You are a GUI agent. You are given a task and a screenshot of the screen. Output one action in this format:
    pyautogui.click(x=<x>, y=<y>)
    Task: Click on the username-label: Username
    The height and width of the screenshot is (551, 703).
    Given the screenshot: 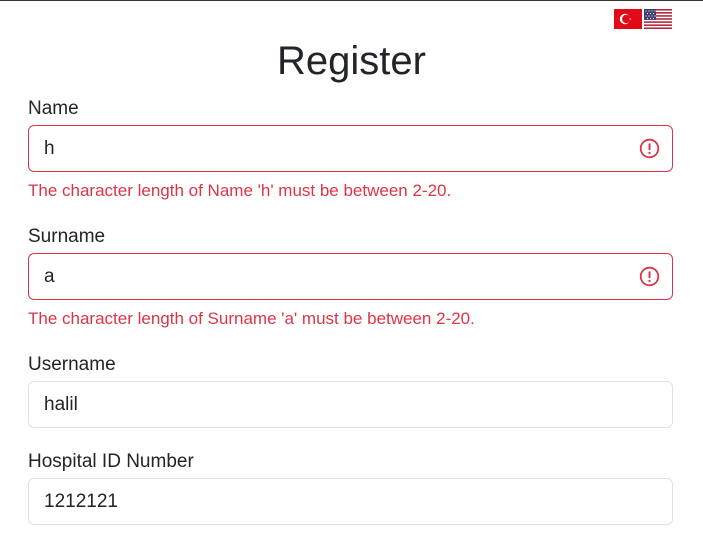 What is the action you would take?
    pyautogui.click(x=72, y=364)
    